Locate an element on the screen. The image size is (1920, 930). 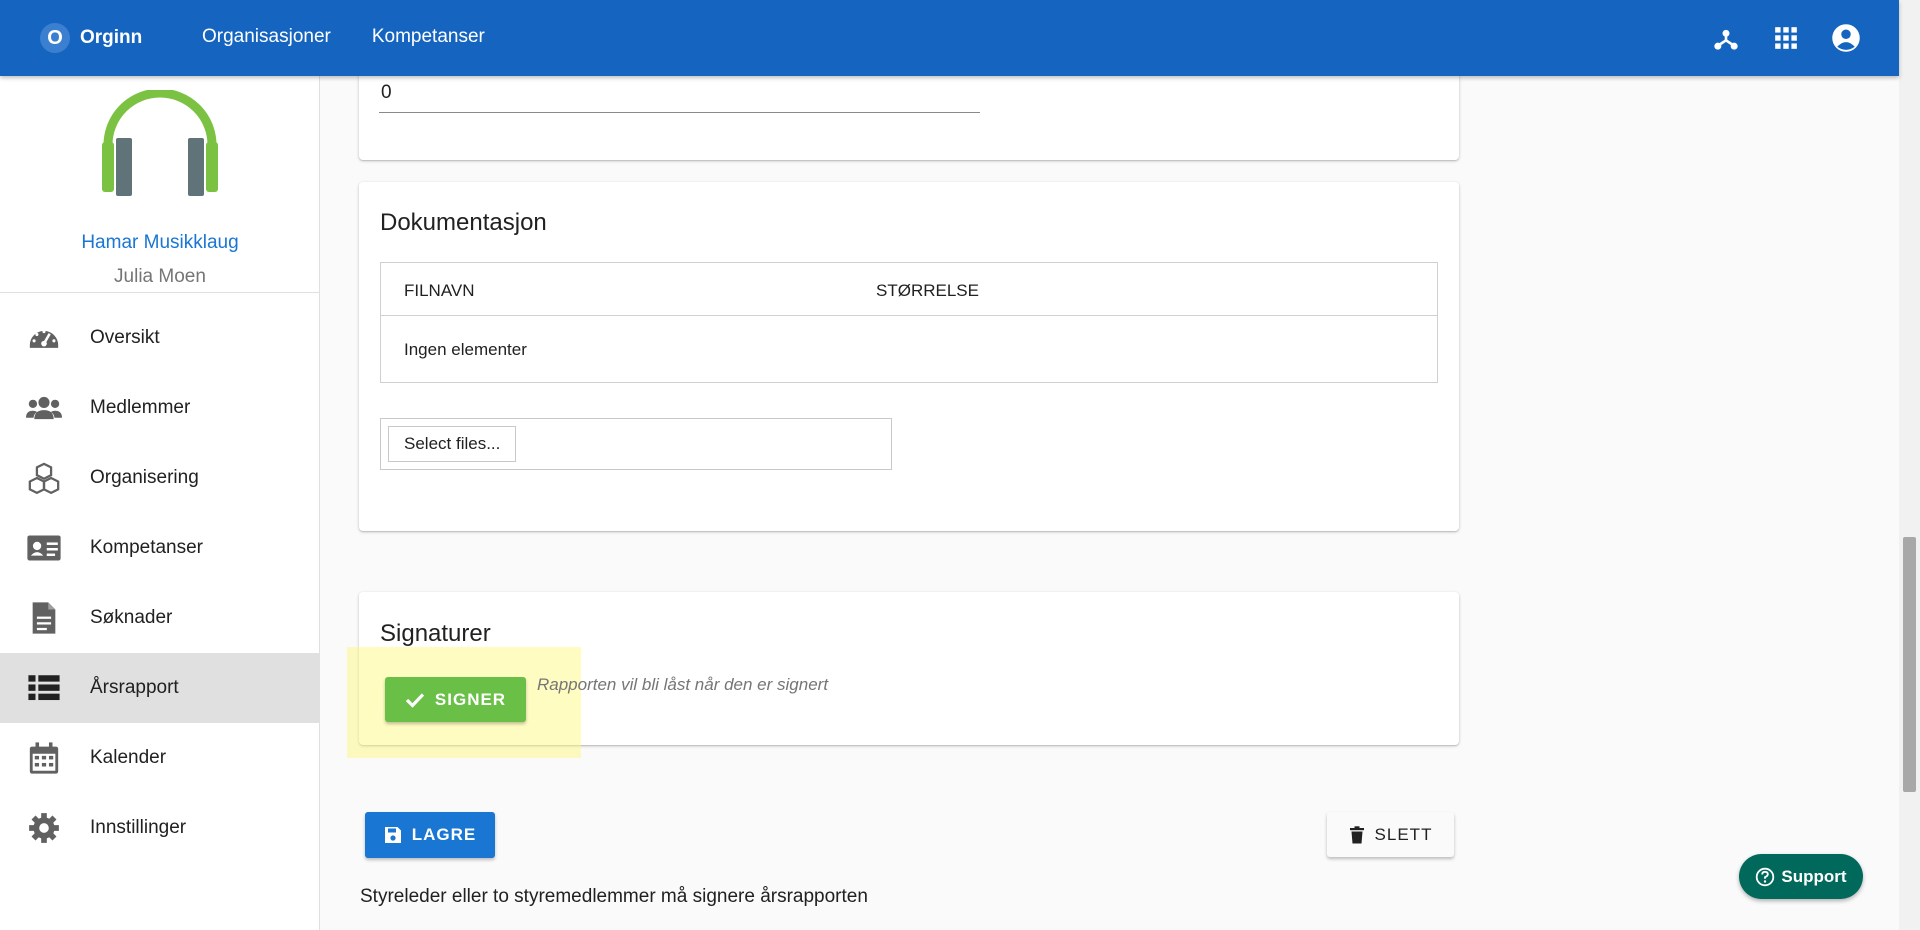
sidebar-item-label: Søknader is located at coordinates (131, 617).